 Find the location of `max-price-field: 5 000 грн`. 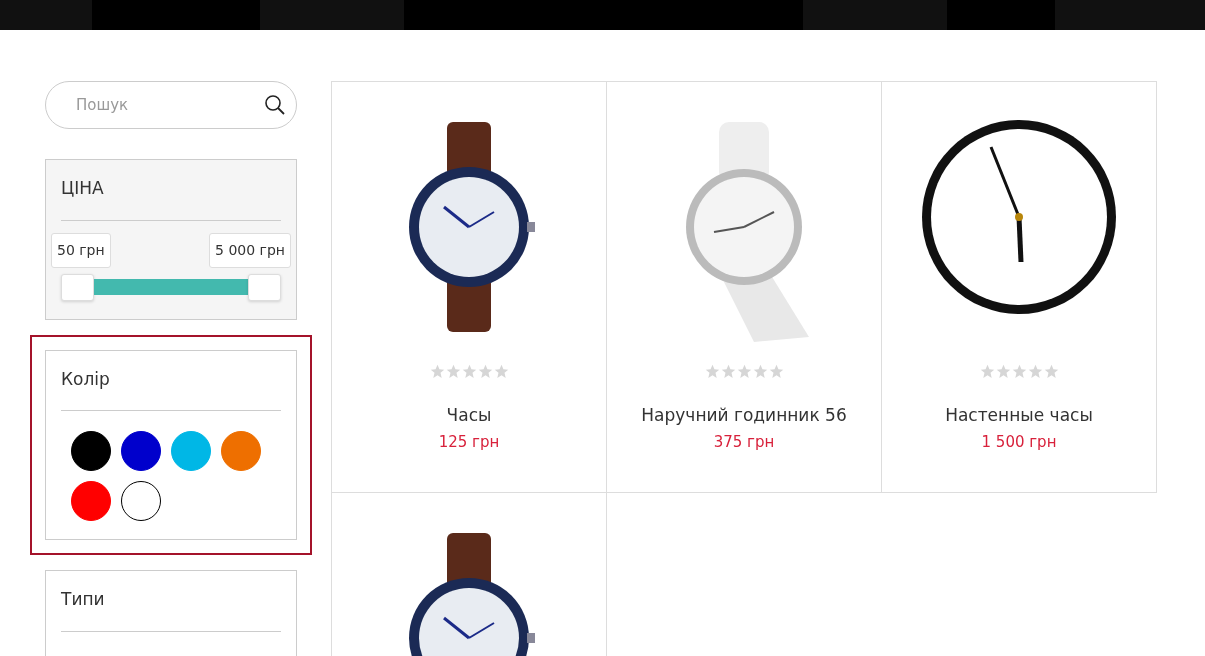

max-price-field: 5 000 грн is located at coordinates (250, 250).